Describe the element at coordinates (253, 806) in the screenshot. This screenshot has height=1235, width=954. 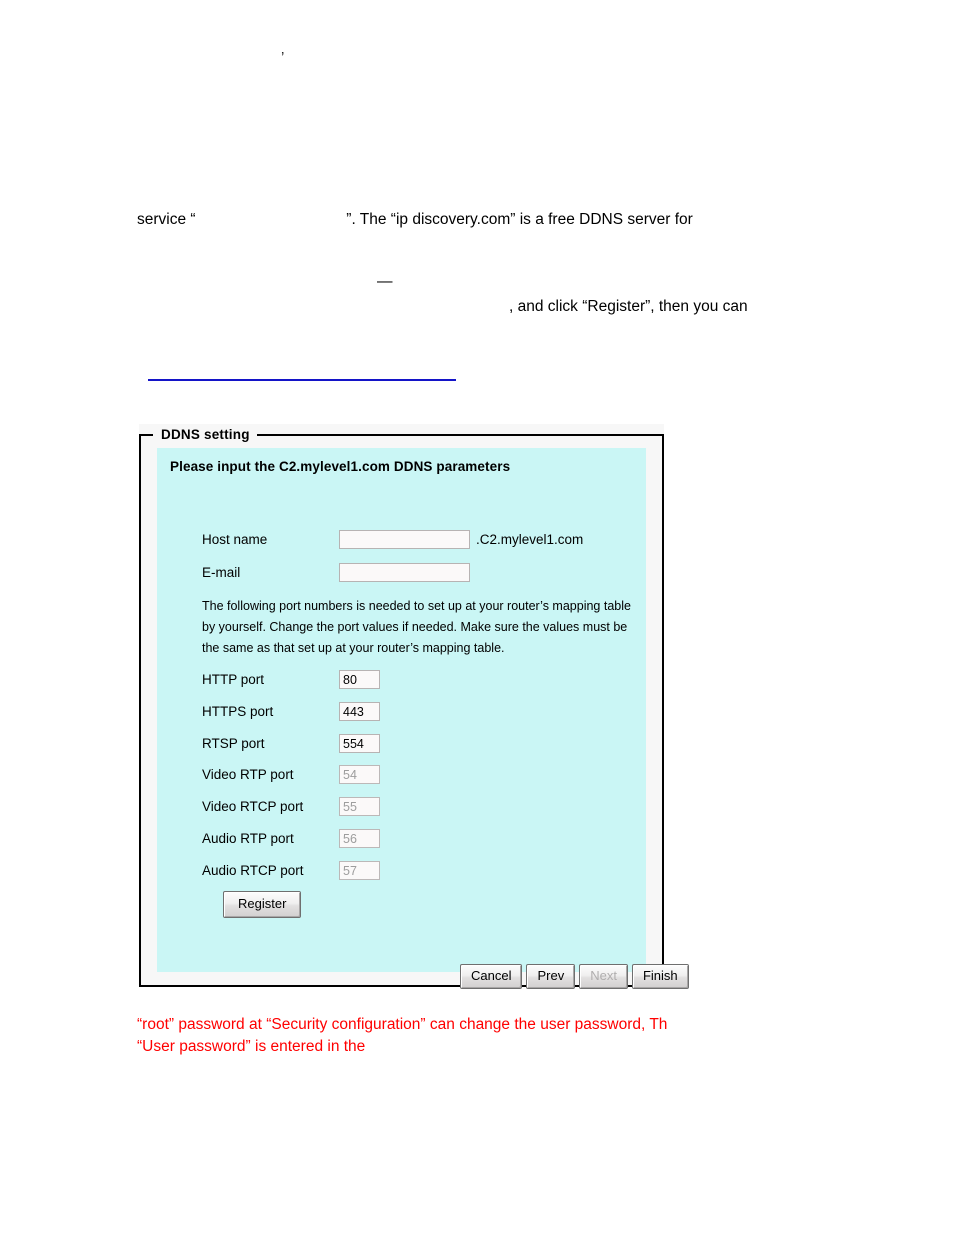
I see `video-rtcp-port-label: Video RTCP port` at that location.